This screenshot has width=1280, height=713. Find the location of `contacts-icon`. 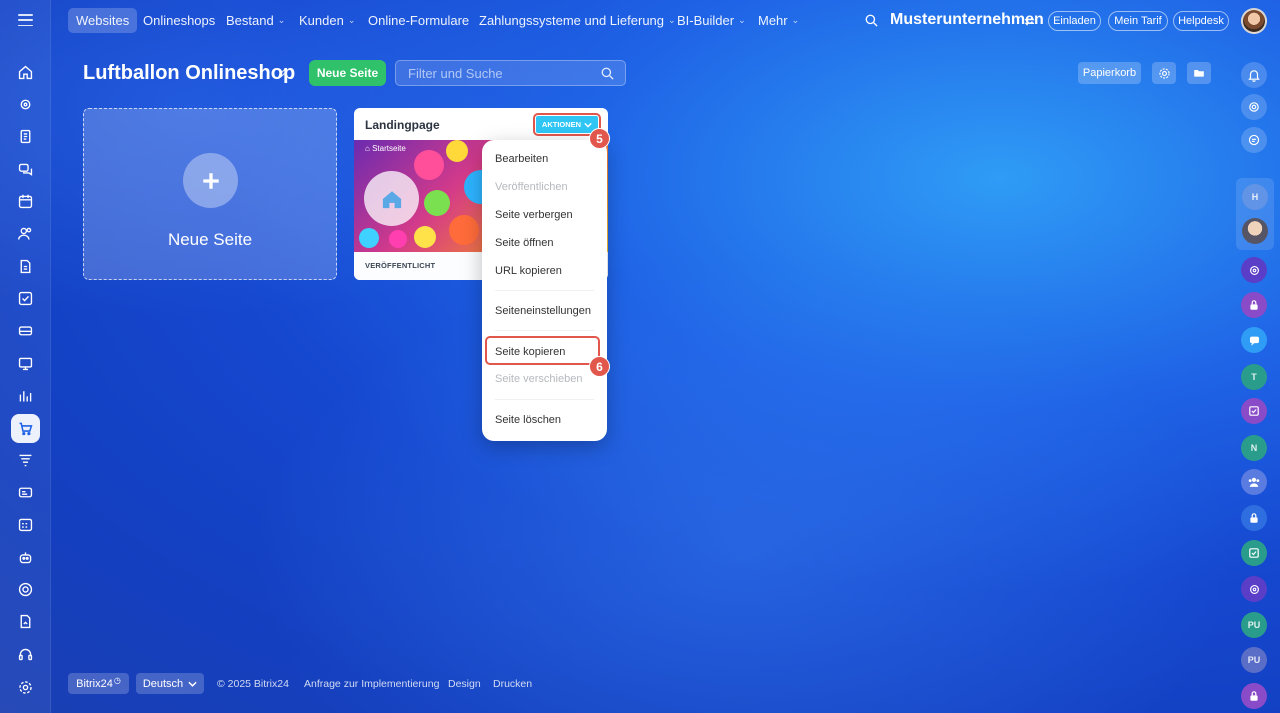

contacts-icon is located at coordinates (25, 233).